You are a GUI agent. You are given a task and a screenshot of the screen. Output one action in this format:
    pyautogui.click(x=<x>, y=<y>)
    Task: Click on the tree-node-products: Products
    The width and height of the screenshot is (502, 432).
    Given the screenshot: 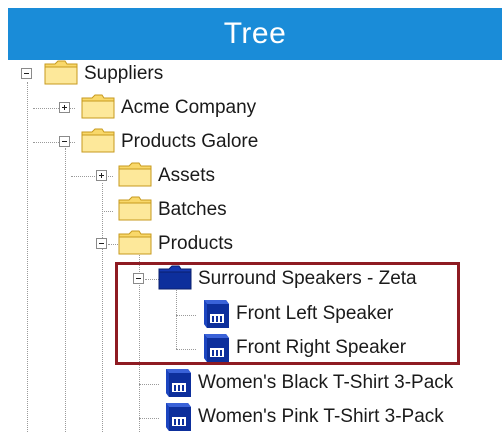 What is the action you would take?
    pyautogui.click(x=188, y=244)
    